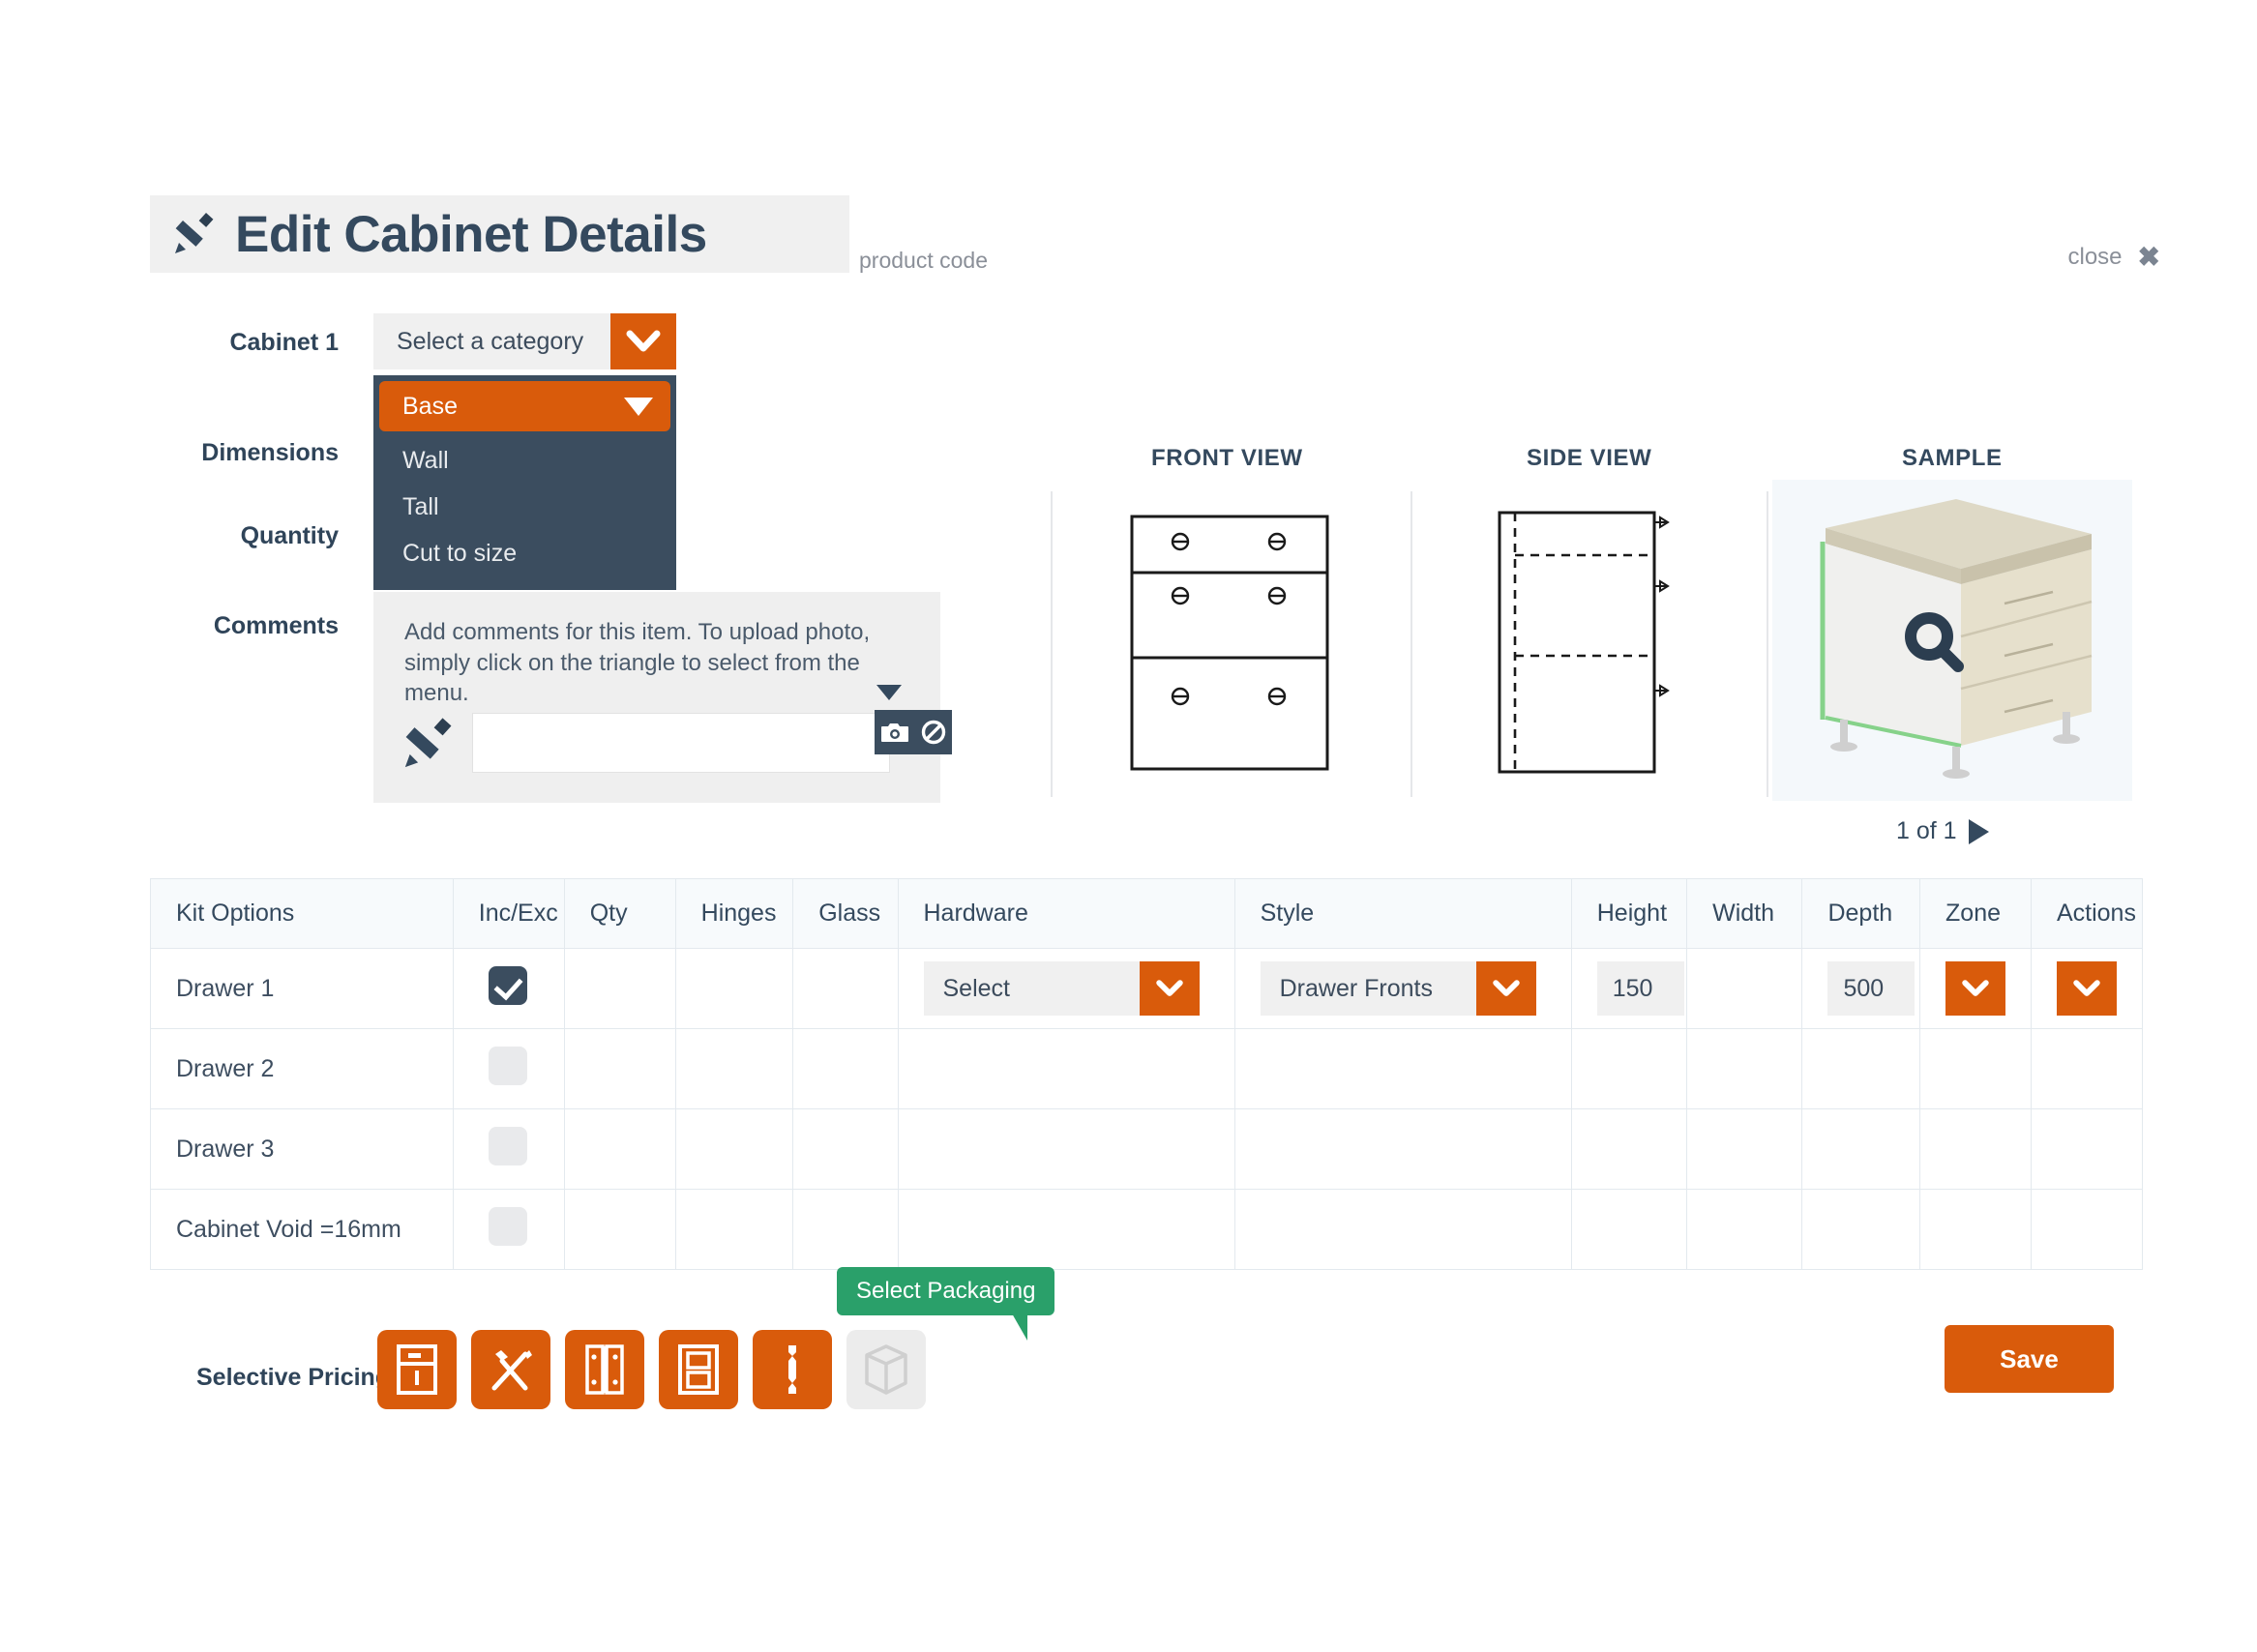 This screenshot has width=2257, height=1652. I want to click on dropdown-option-base: Base, so click(524, 406).